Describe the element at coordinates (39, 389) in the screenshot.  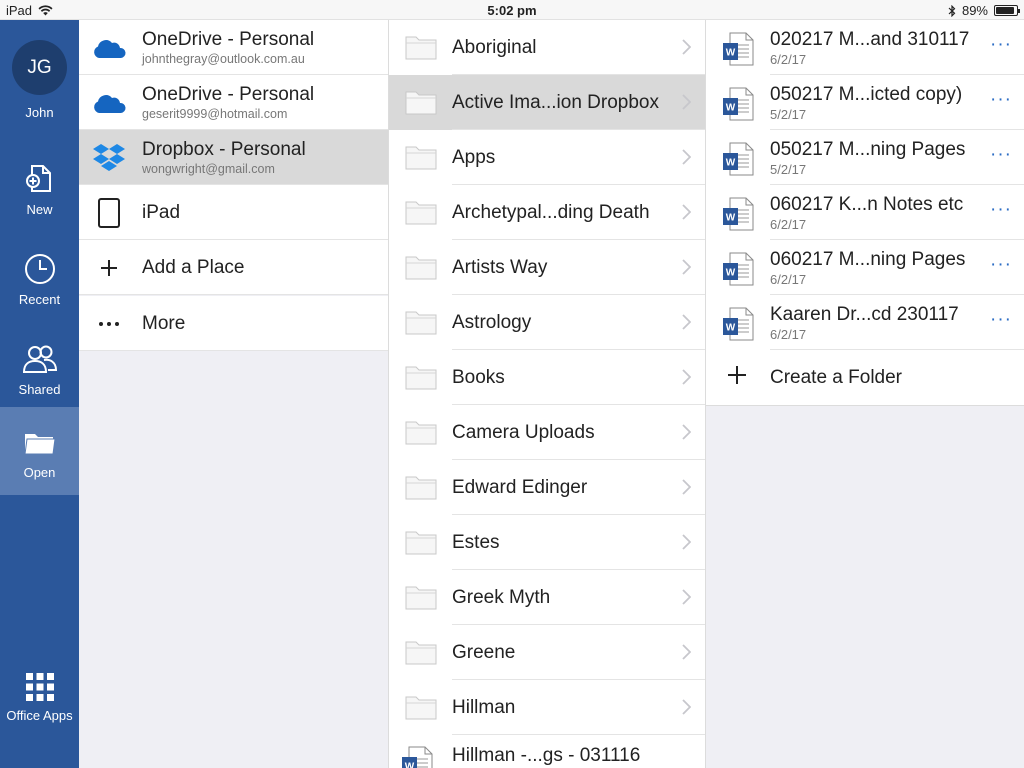
I see `rail-item-label: Shared` at that location.